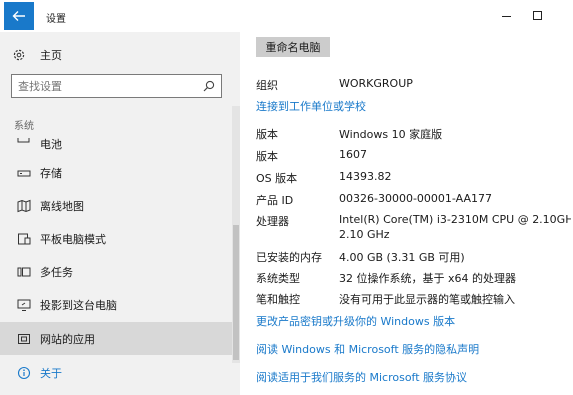  I want to click on sidebar-item-about: 关于, so click(116, 372).